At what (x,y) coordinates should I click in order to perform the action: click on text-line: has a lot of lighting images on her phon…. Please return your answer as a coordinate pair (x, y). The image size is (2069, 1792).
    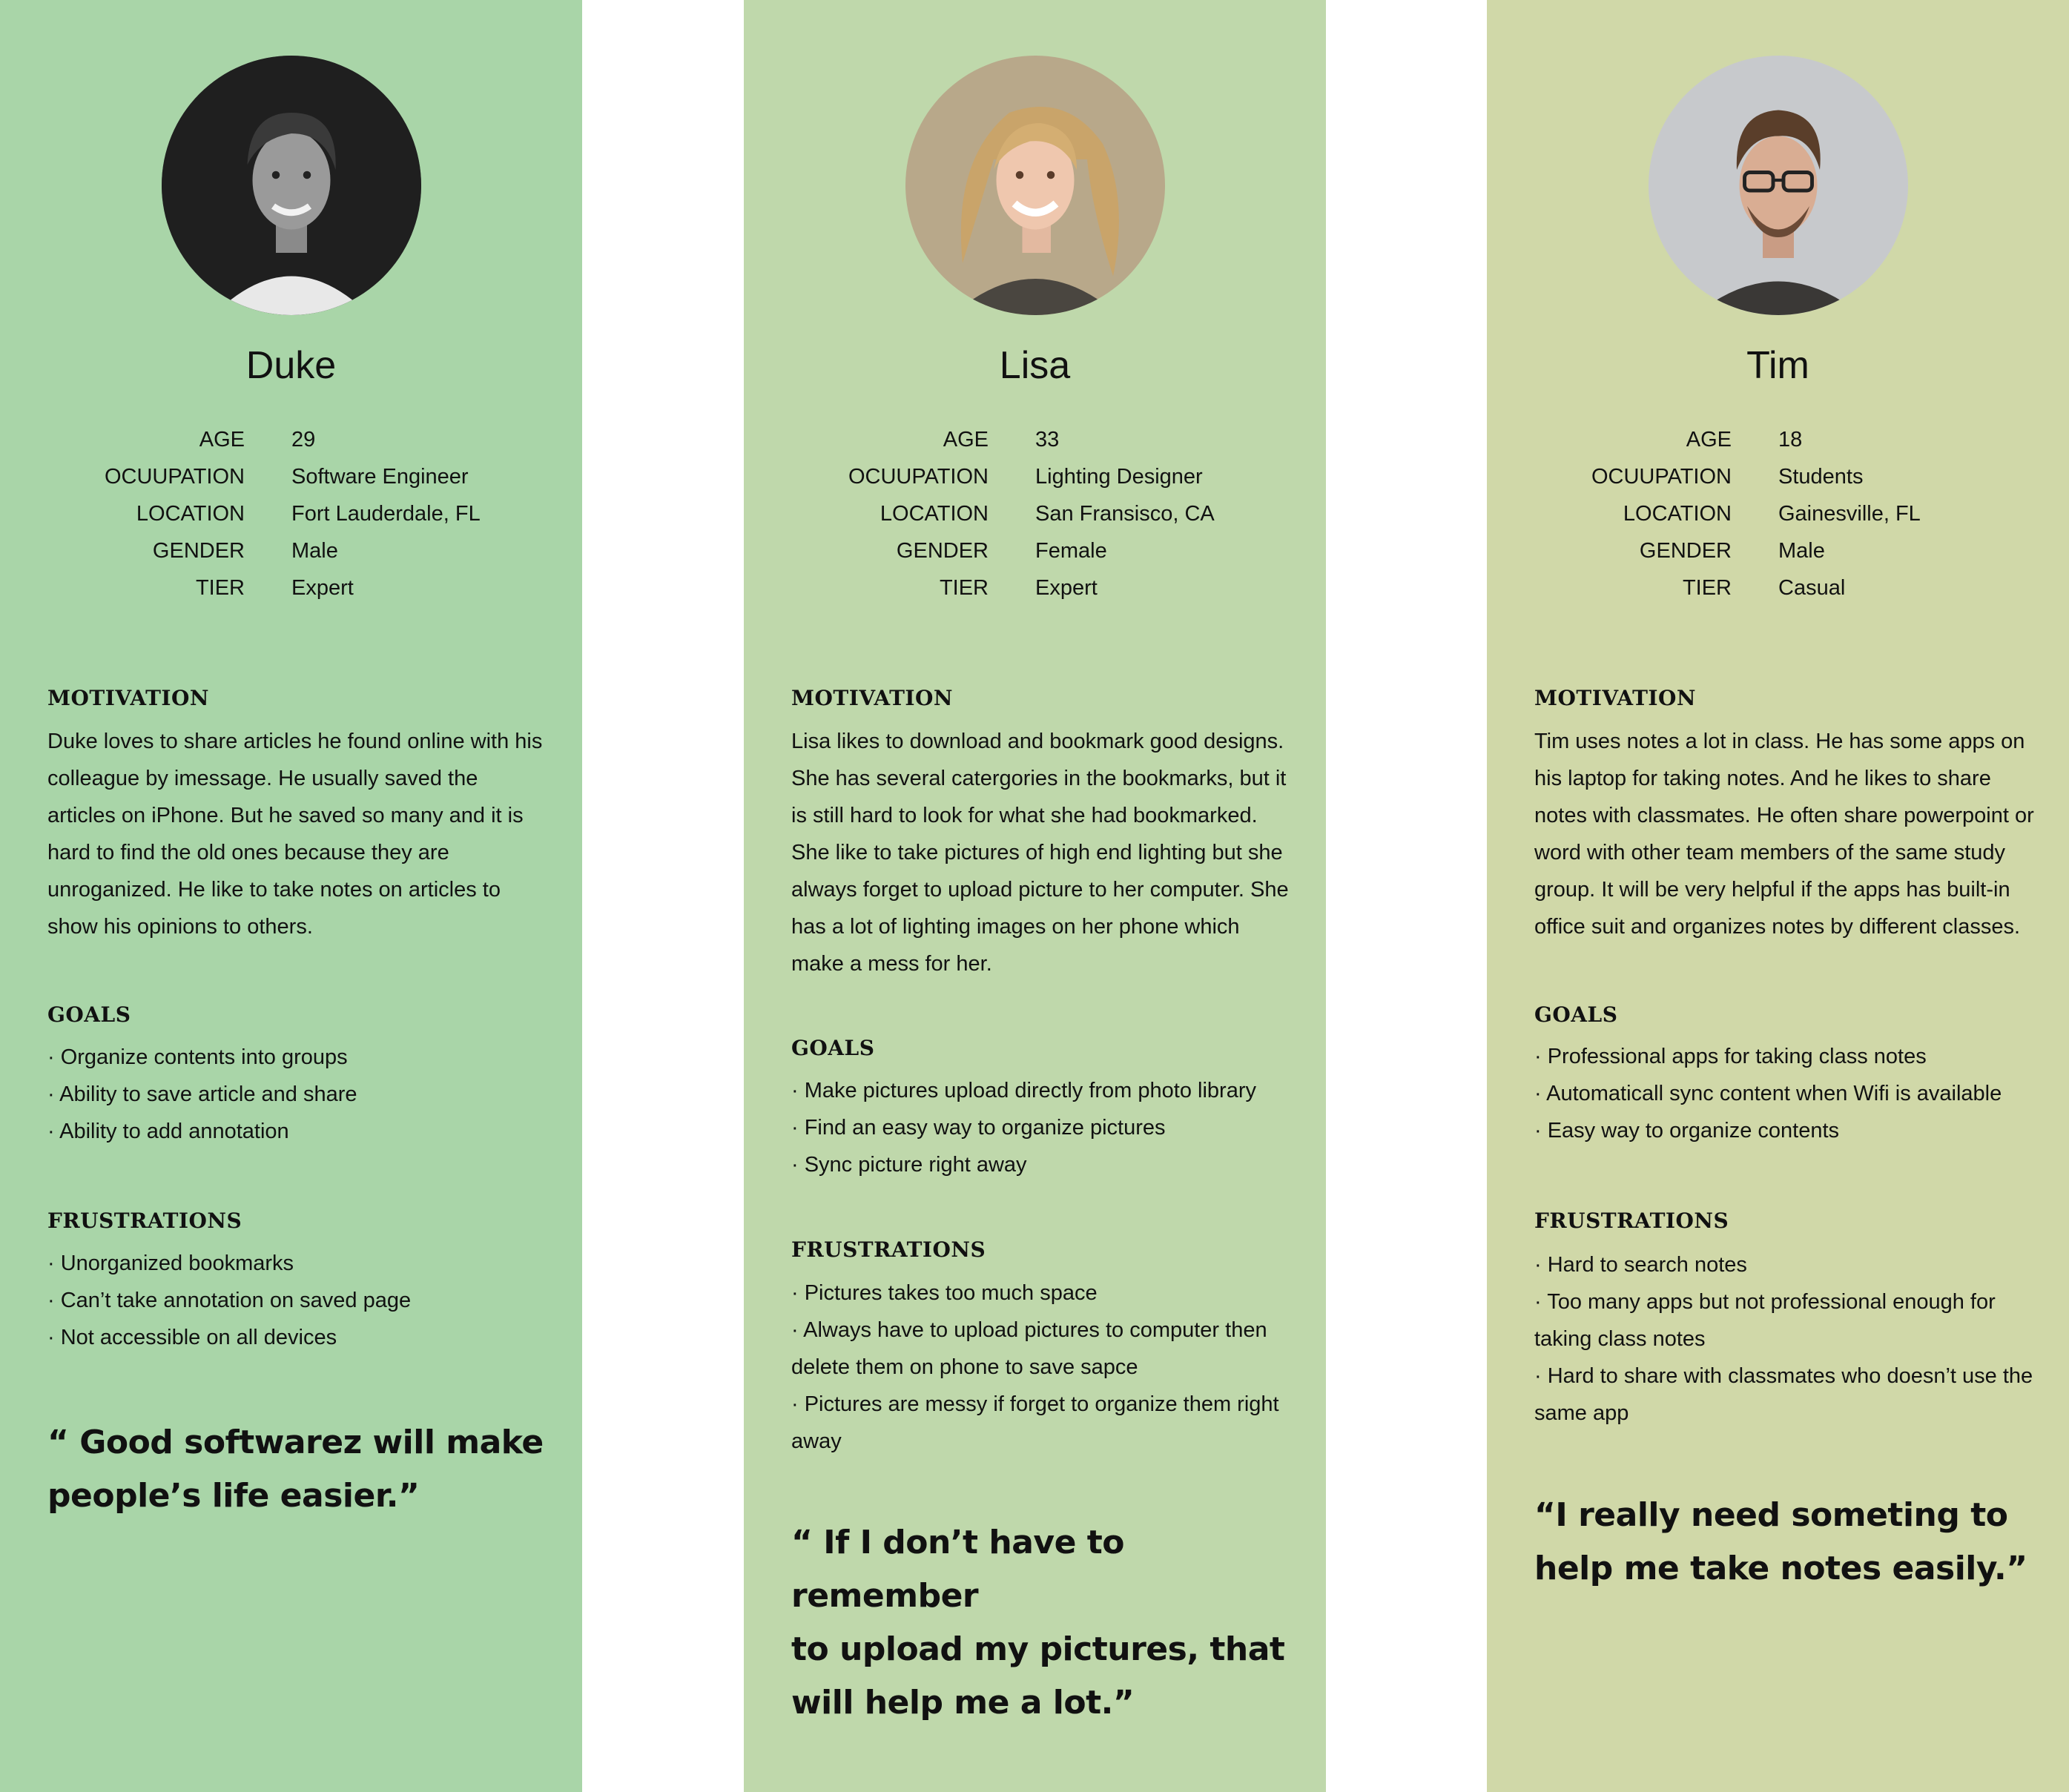
    Looking at the image, I should click on (1016, 927).